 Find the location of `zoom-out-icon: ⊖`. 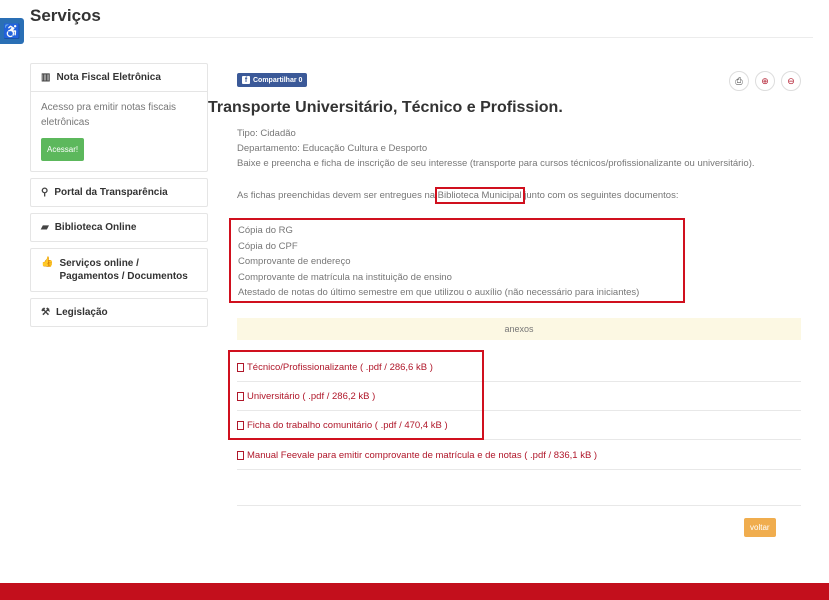

zoom-out-icon: ⊖ is located at coordinates (791, 80).